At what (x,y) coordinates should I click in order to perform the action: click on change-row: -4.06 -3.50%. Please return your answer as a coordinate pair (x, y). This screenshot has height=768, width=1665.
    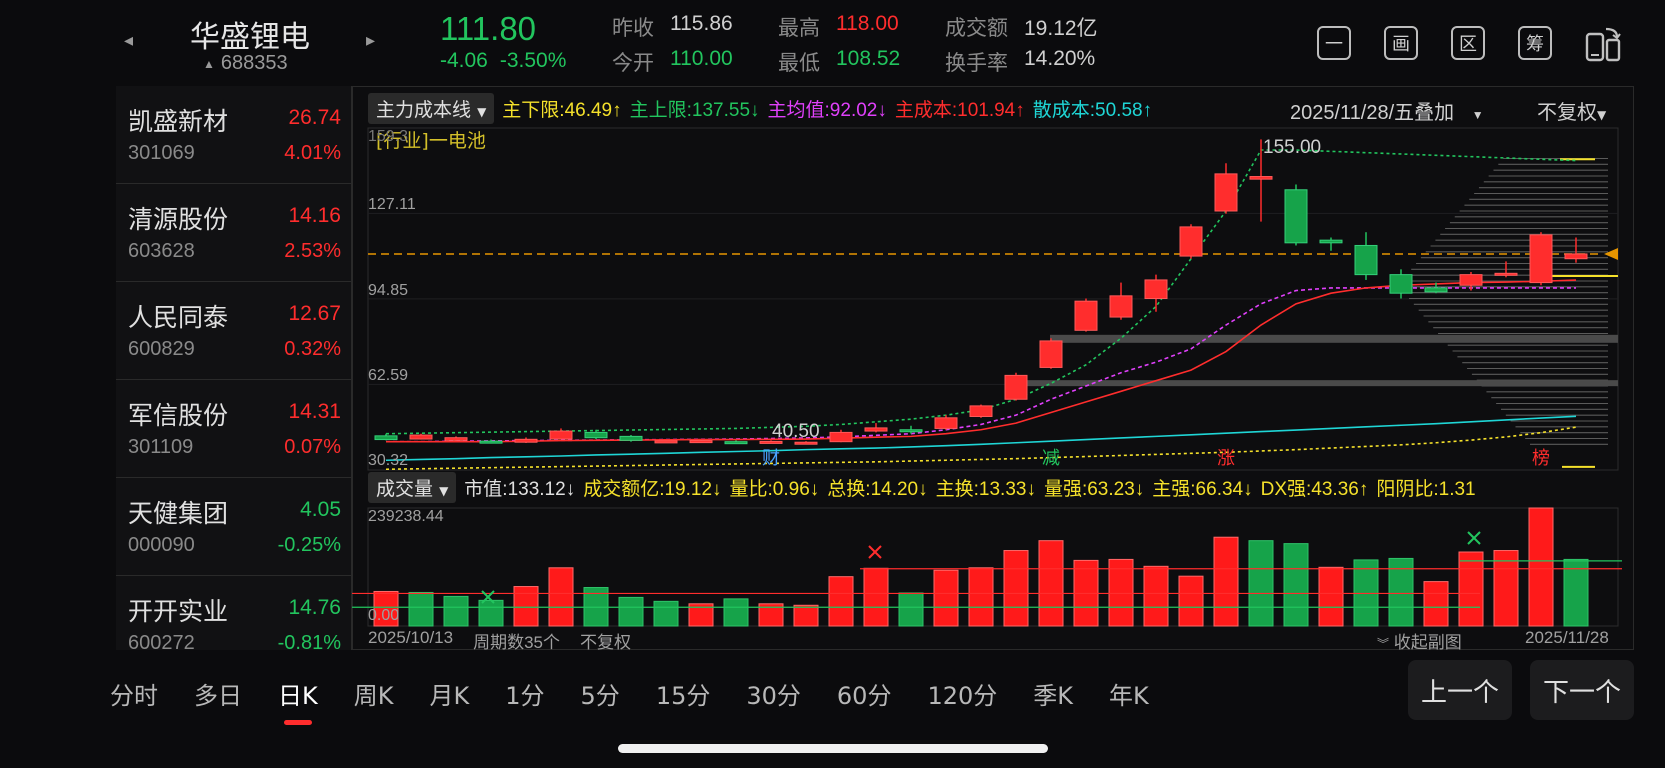
    Looking at the image, I should click on (503, 61).